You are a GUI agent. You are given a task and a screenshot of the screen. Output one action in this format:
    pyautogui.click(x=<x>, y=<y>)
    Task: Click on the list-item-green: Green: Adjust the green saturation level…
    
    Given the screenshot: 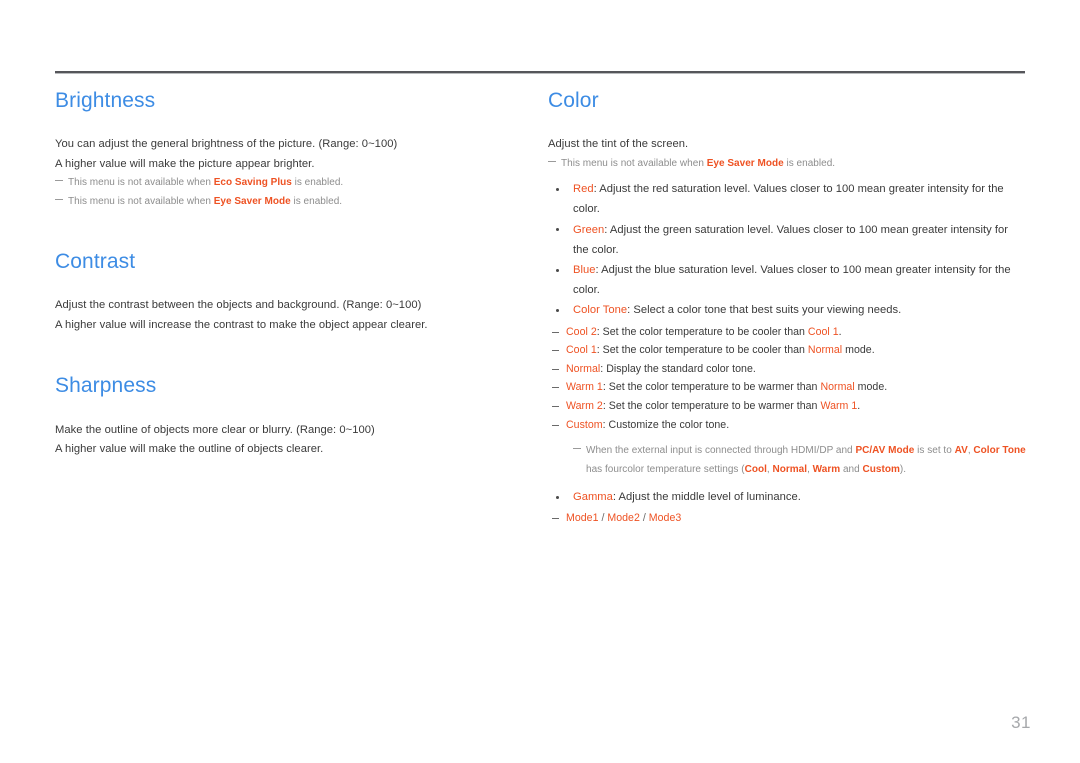 What is the action you would take?
    pyautogui.click(x=787, y=240)
    